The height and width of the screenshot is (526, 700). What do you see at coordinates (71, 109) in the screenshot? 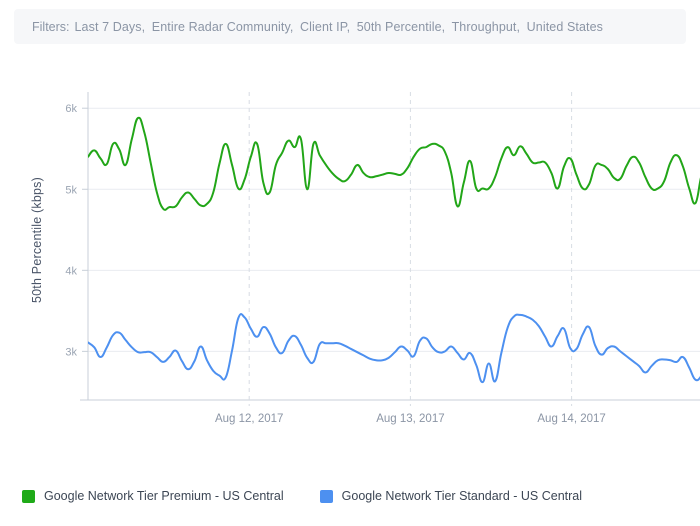
I see `y-tick-label: 6k` at bounding box center [71, 109].